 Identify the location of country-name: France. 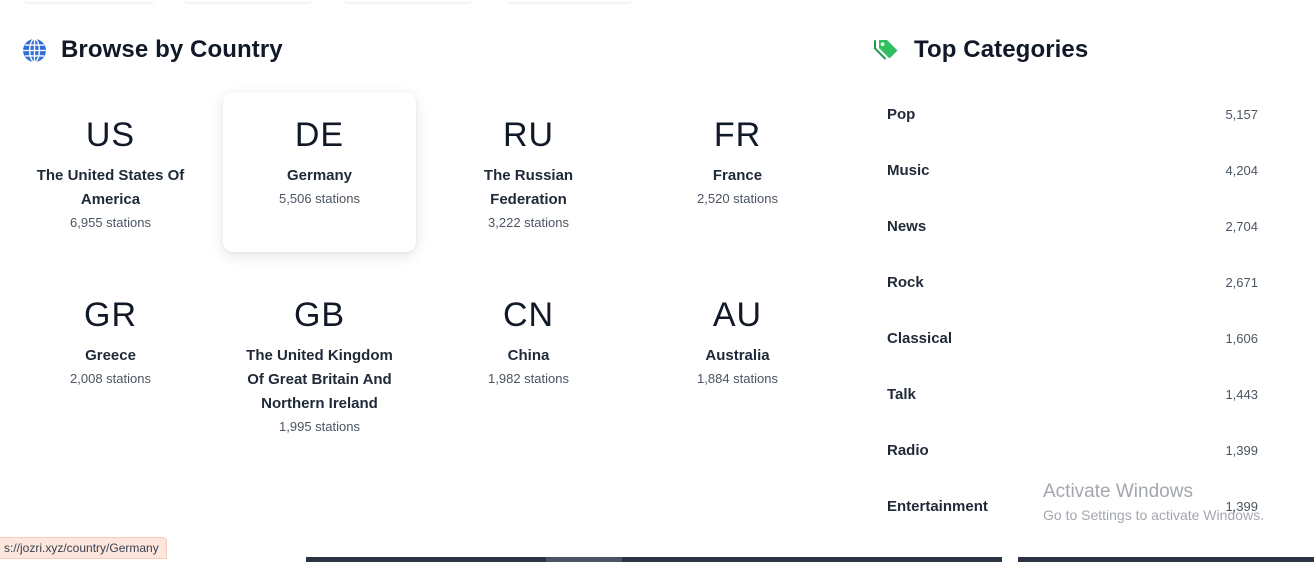
(737, 175).